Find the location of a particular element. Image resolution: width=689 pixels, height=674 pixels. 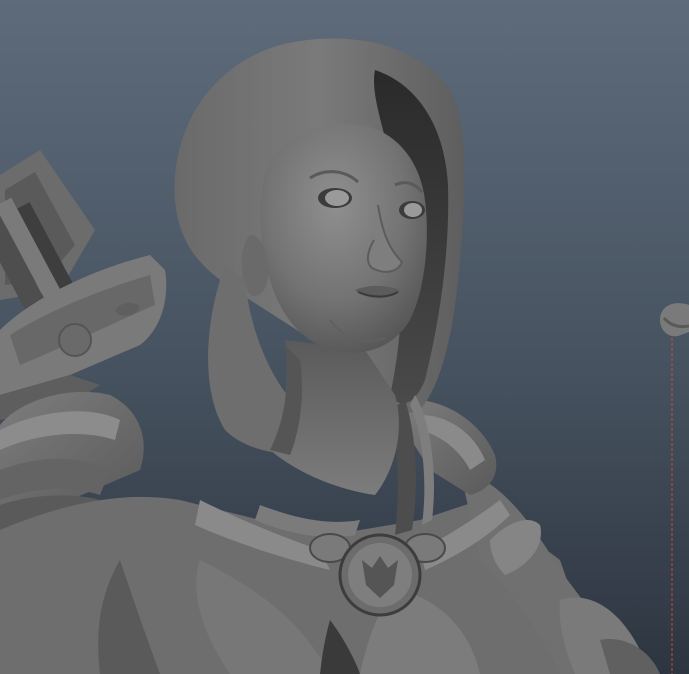

eye-left is located at coordinates (335, 198).